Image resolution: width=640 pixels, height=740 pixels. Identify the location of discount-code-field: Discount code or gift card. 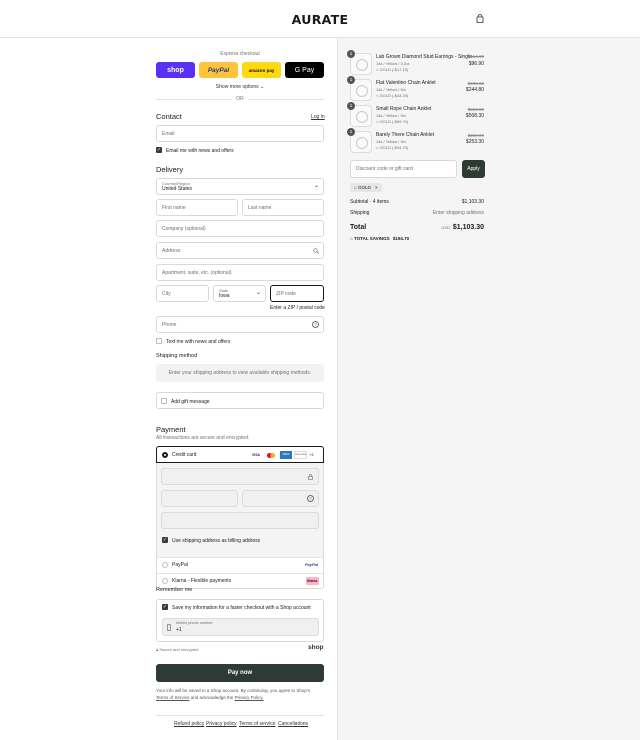
(403, 169).